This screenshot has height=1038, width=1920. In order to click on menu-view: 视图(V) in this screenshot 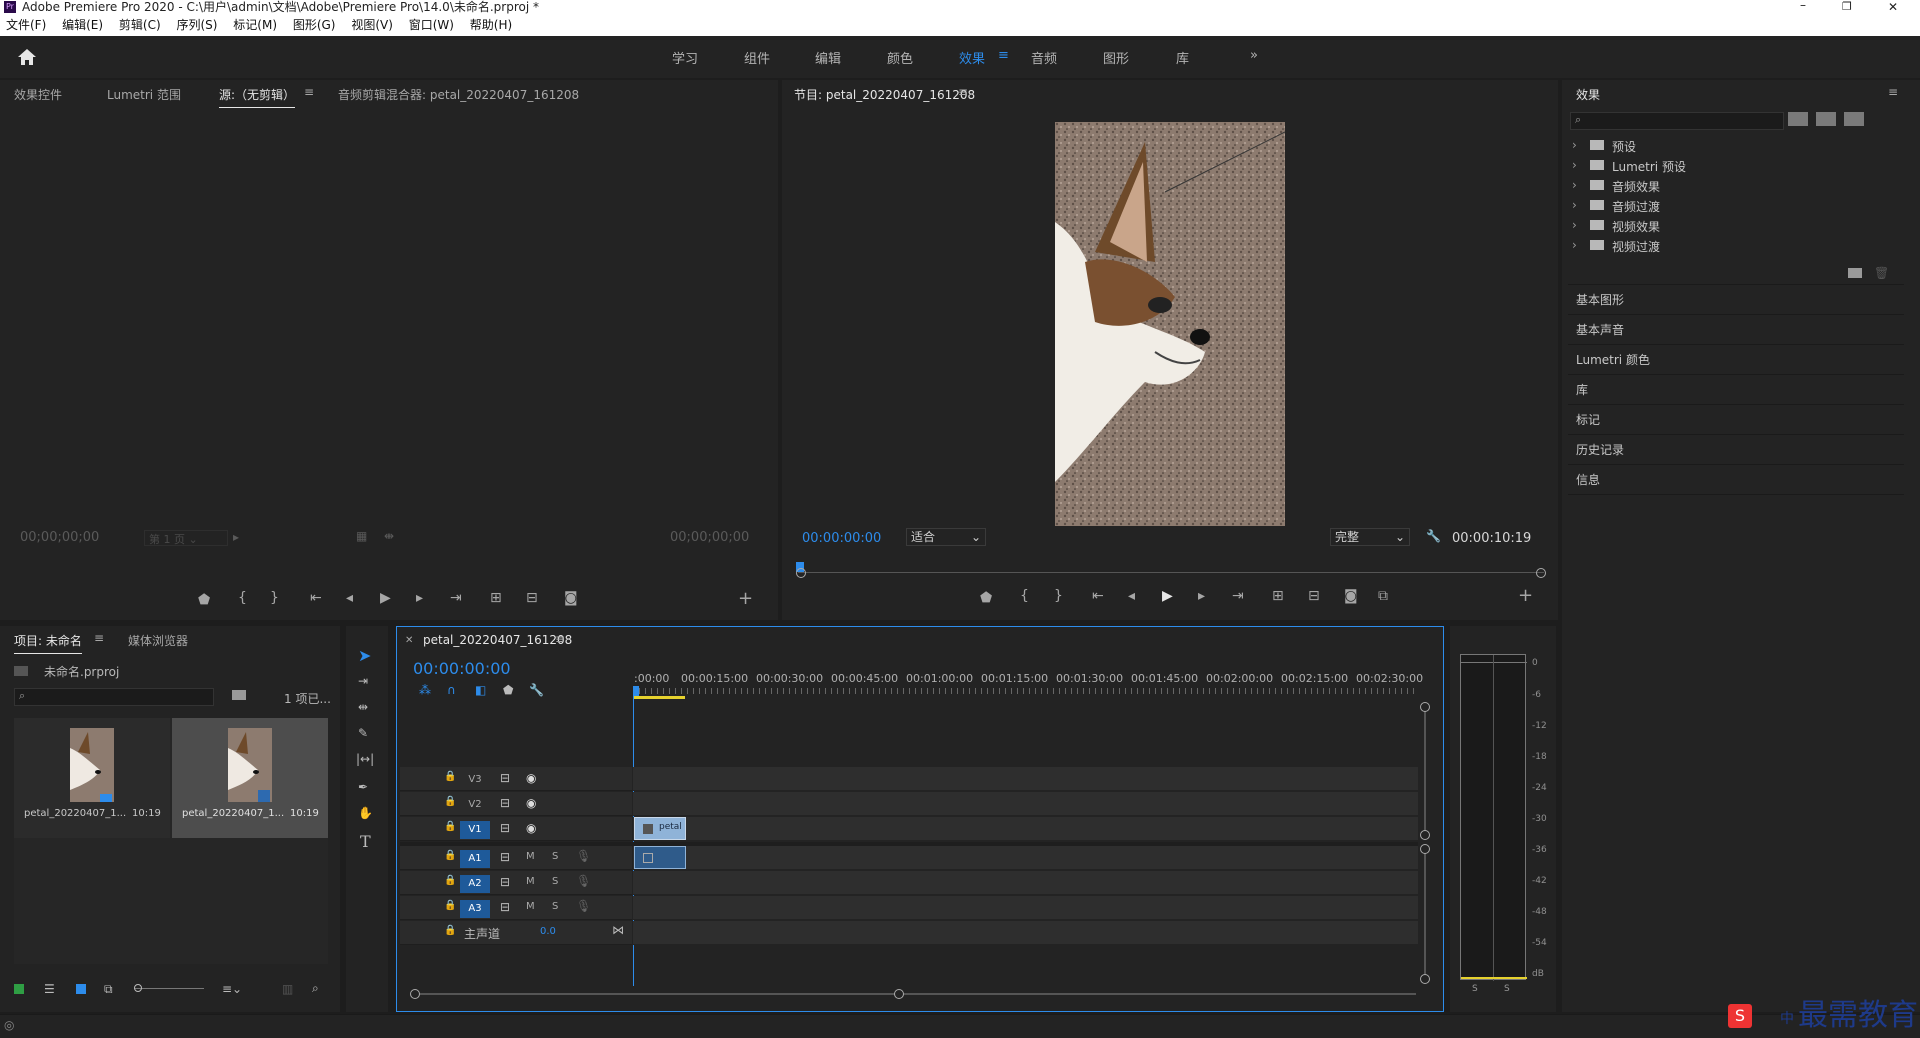, I will do `click(372, 25)`.